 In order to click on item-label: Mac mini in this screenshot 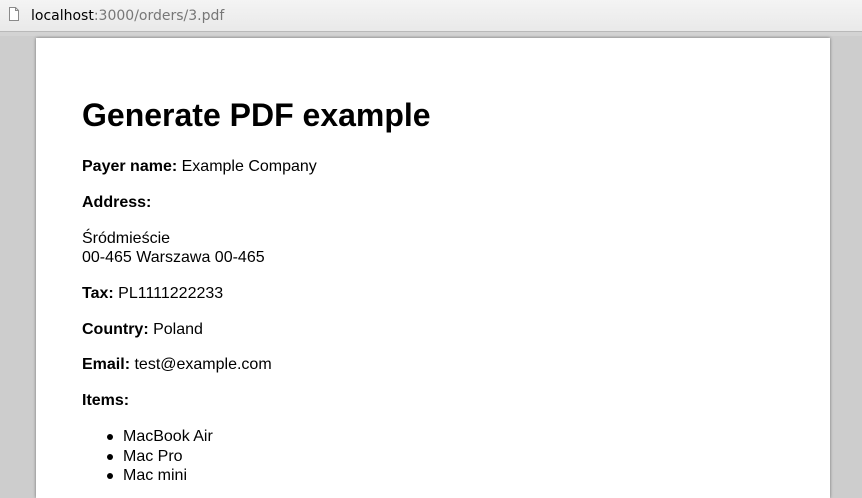, I will do `click(155, 475)`.